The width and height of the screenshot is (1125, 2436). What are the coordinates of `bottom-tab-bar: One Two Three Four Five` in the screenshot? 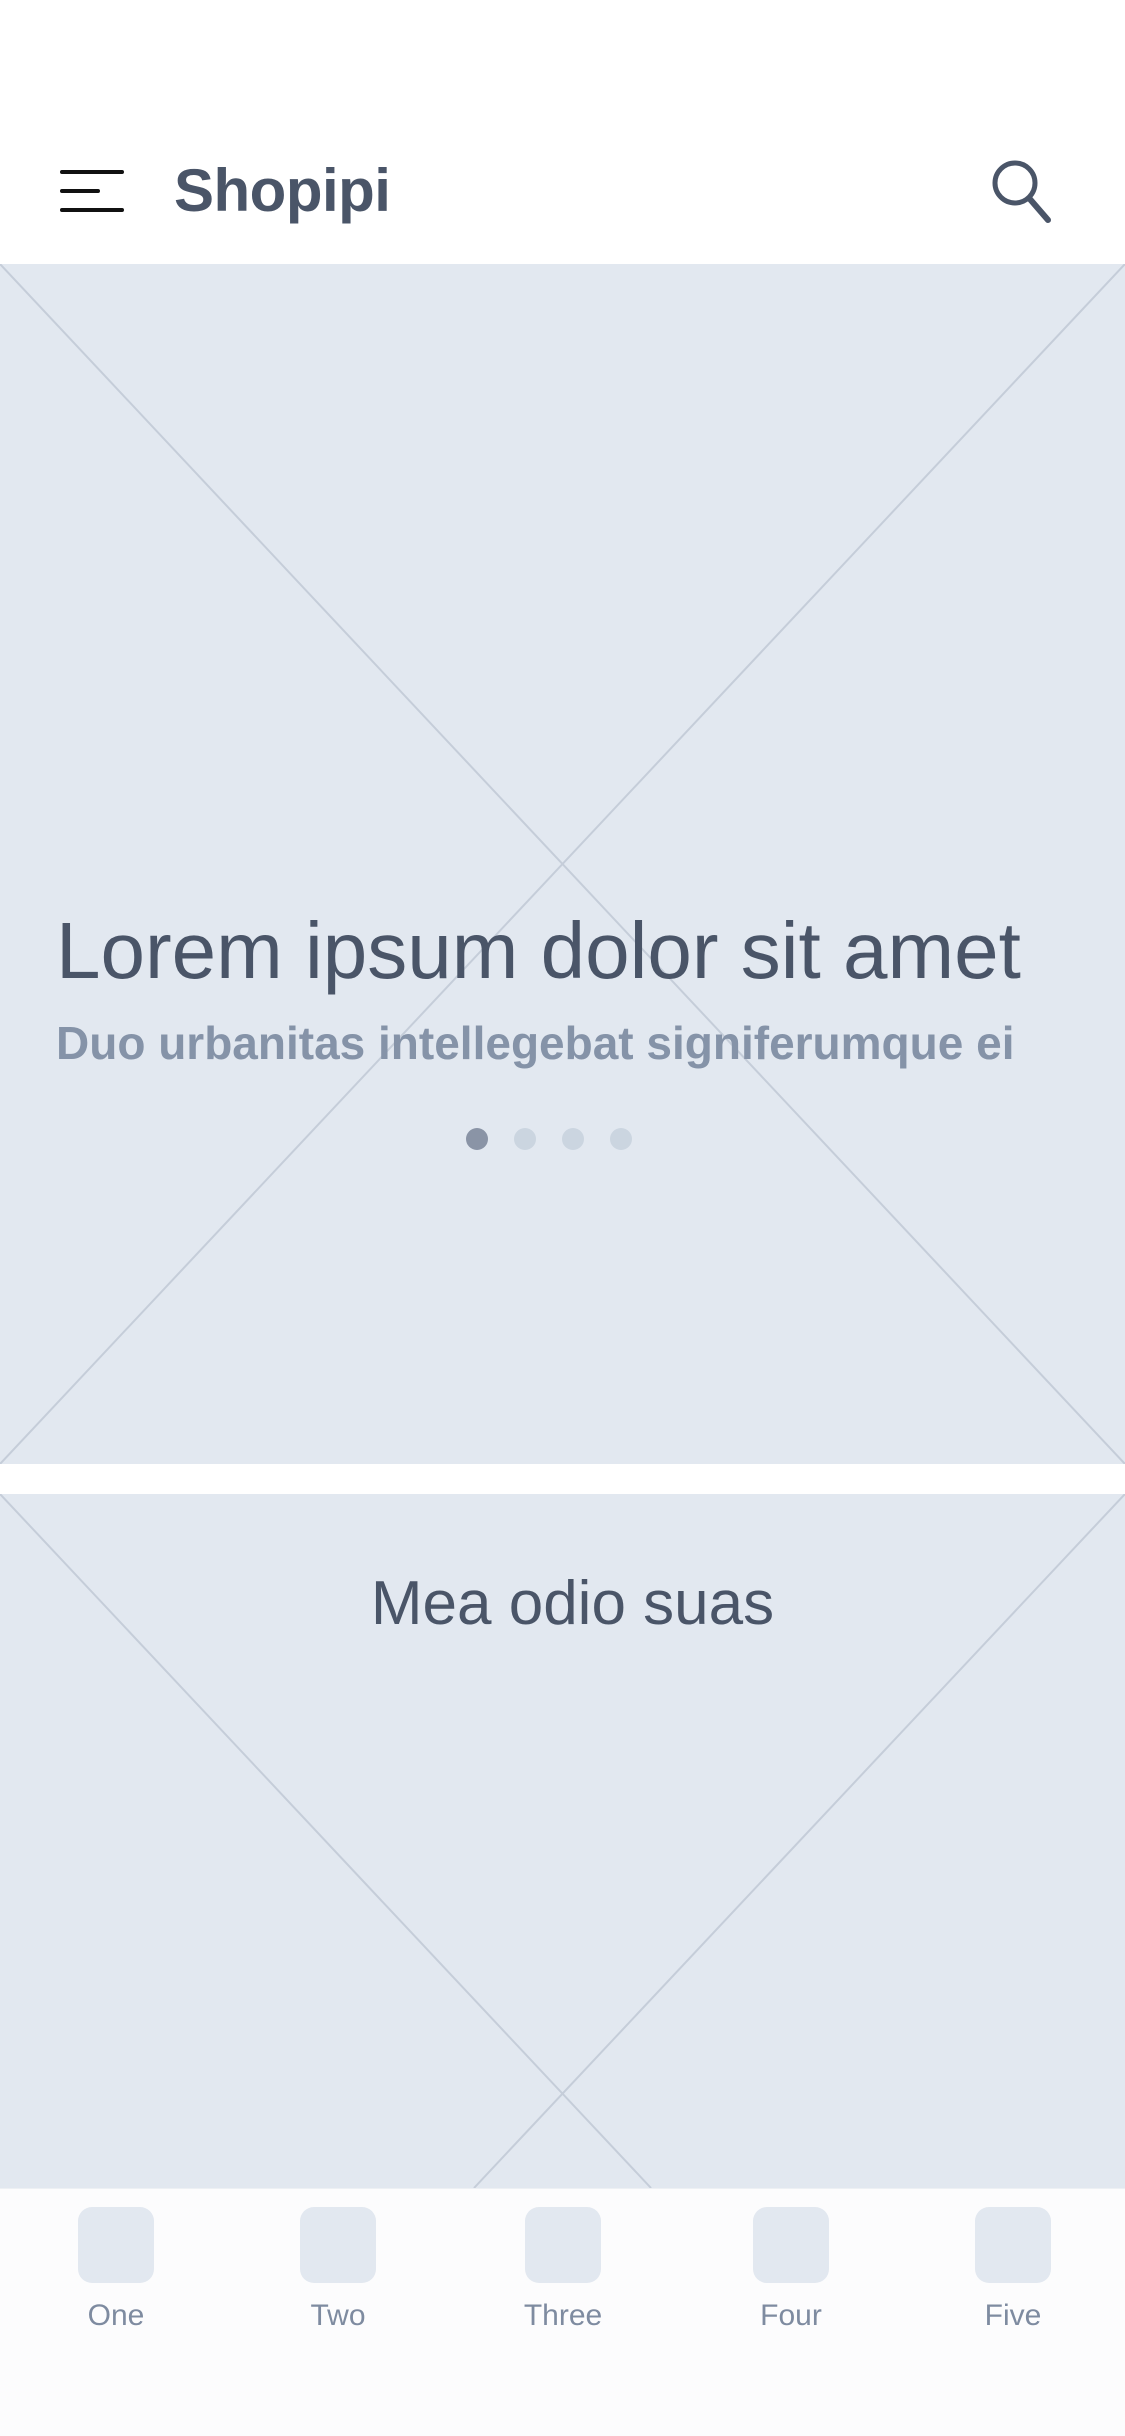 It's located at (562, 2312).